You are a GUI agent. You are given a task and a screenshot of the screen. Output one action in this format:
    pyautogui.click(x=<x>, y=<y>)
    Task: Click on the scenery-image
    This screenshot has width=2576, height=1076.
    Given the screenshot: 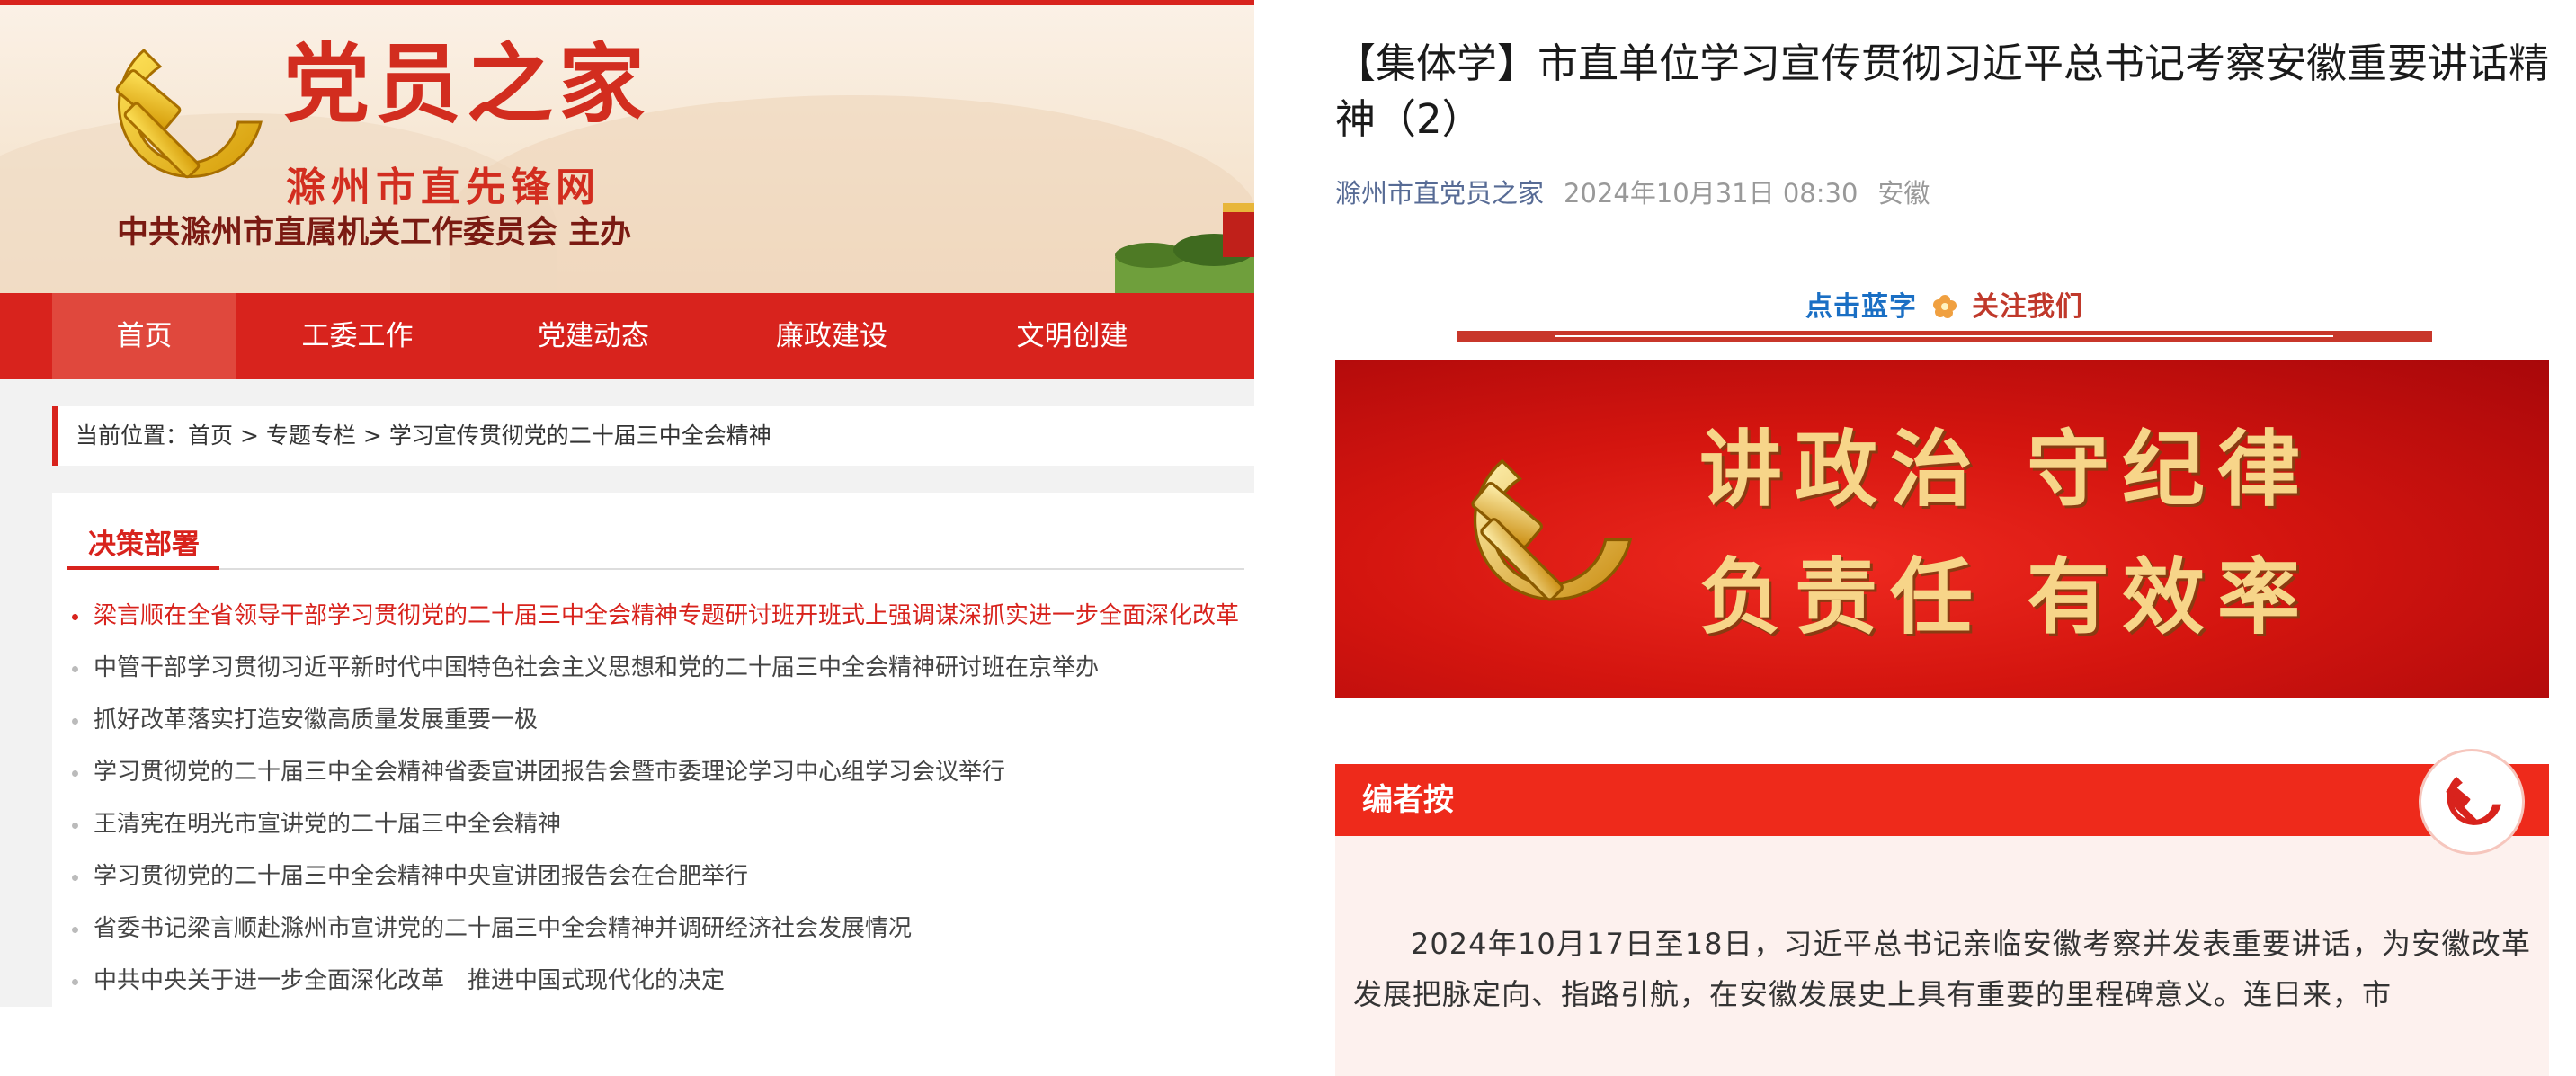 What is the action you would take?
    pyautogui.click(x=1184, y=248)
    